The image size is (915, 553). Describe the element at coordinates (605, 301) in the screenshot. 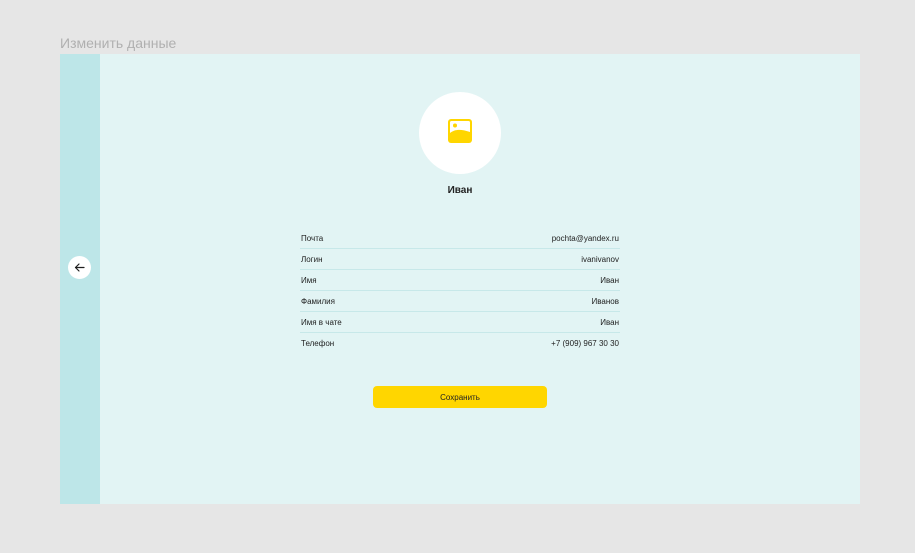

I see `last-name-value: Иванов` at that location.